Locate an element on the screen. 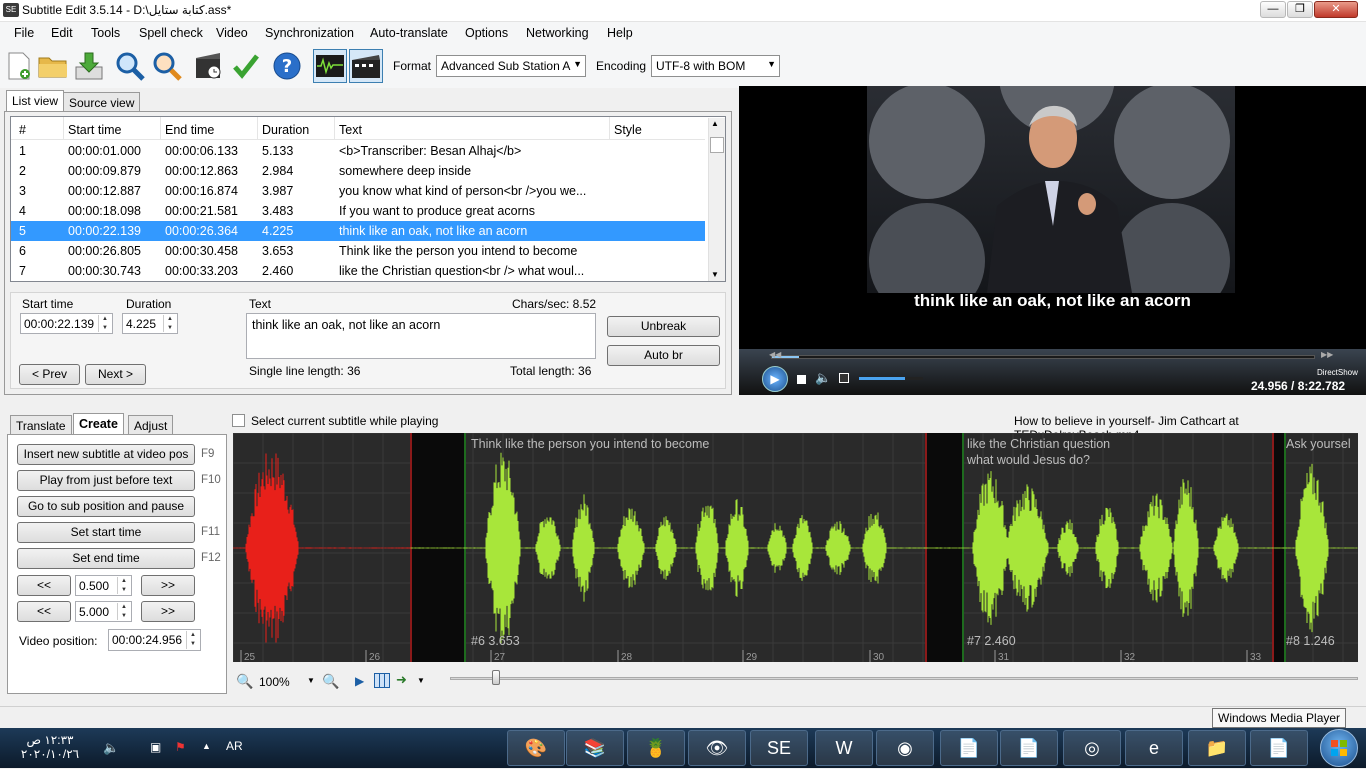 This screenshot has height=769, width=1366. menu-file: File is located at coordinates (24, 33).